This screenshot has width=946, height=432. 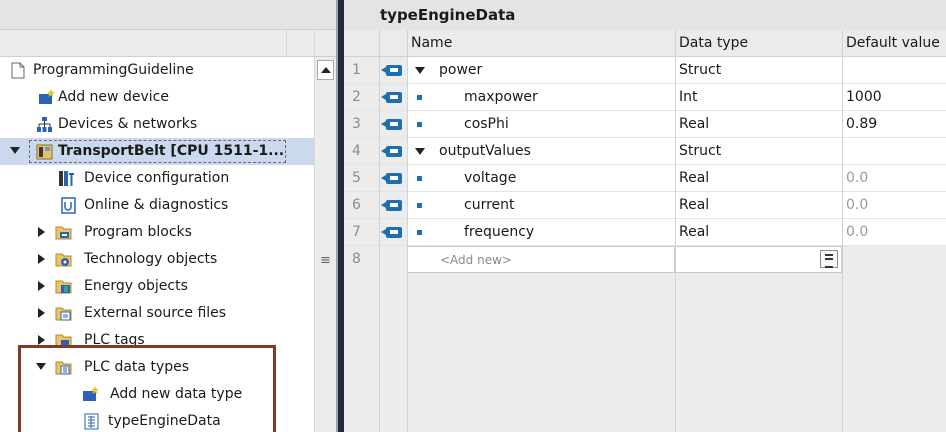 What do you see at coordinates (356, 259) in the screenshot?
I see `row-number: 8` at bounding box center [356, 259].